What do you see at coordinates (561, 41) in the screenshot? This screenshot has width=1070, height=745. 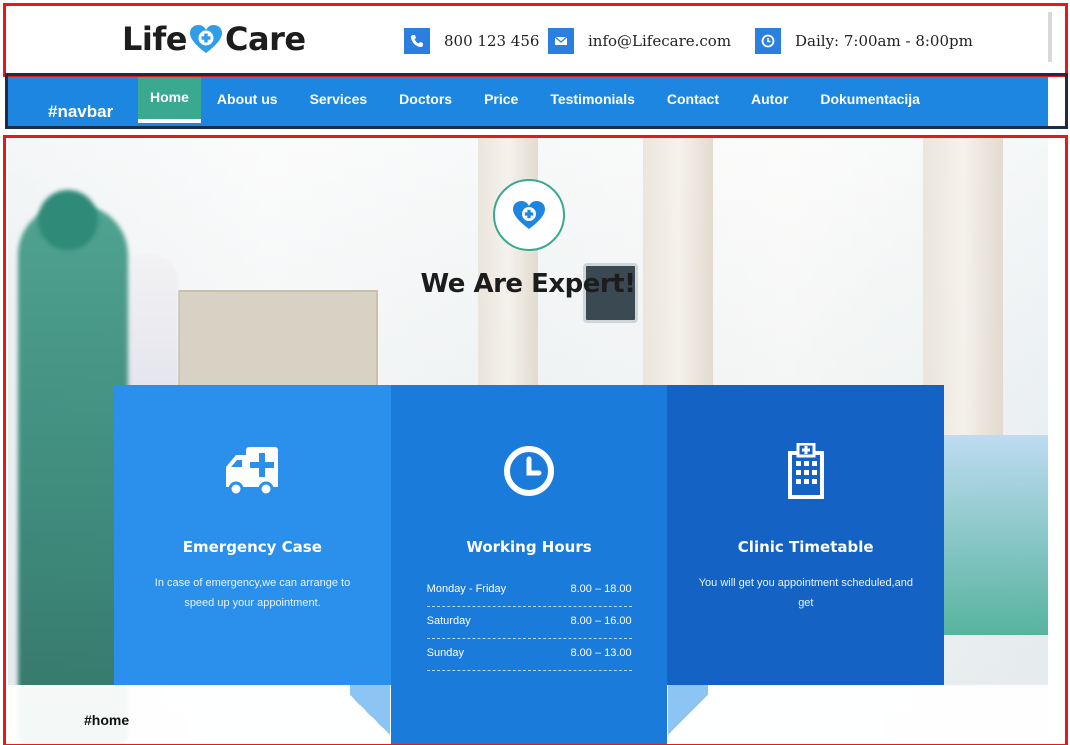 I see `envelope-icon` at bounding box center [561, 41].